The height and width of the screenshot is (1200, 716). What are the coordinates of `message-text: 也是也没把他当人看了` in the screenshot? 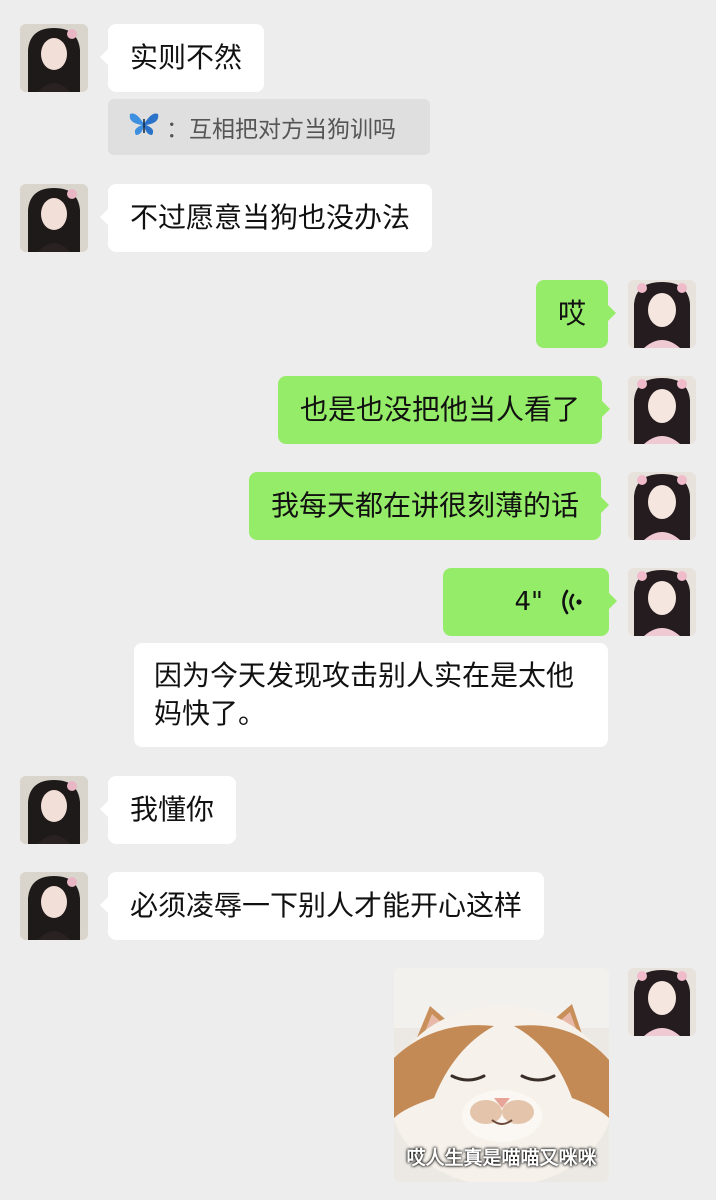 It's located at (440, 409).